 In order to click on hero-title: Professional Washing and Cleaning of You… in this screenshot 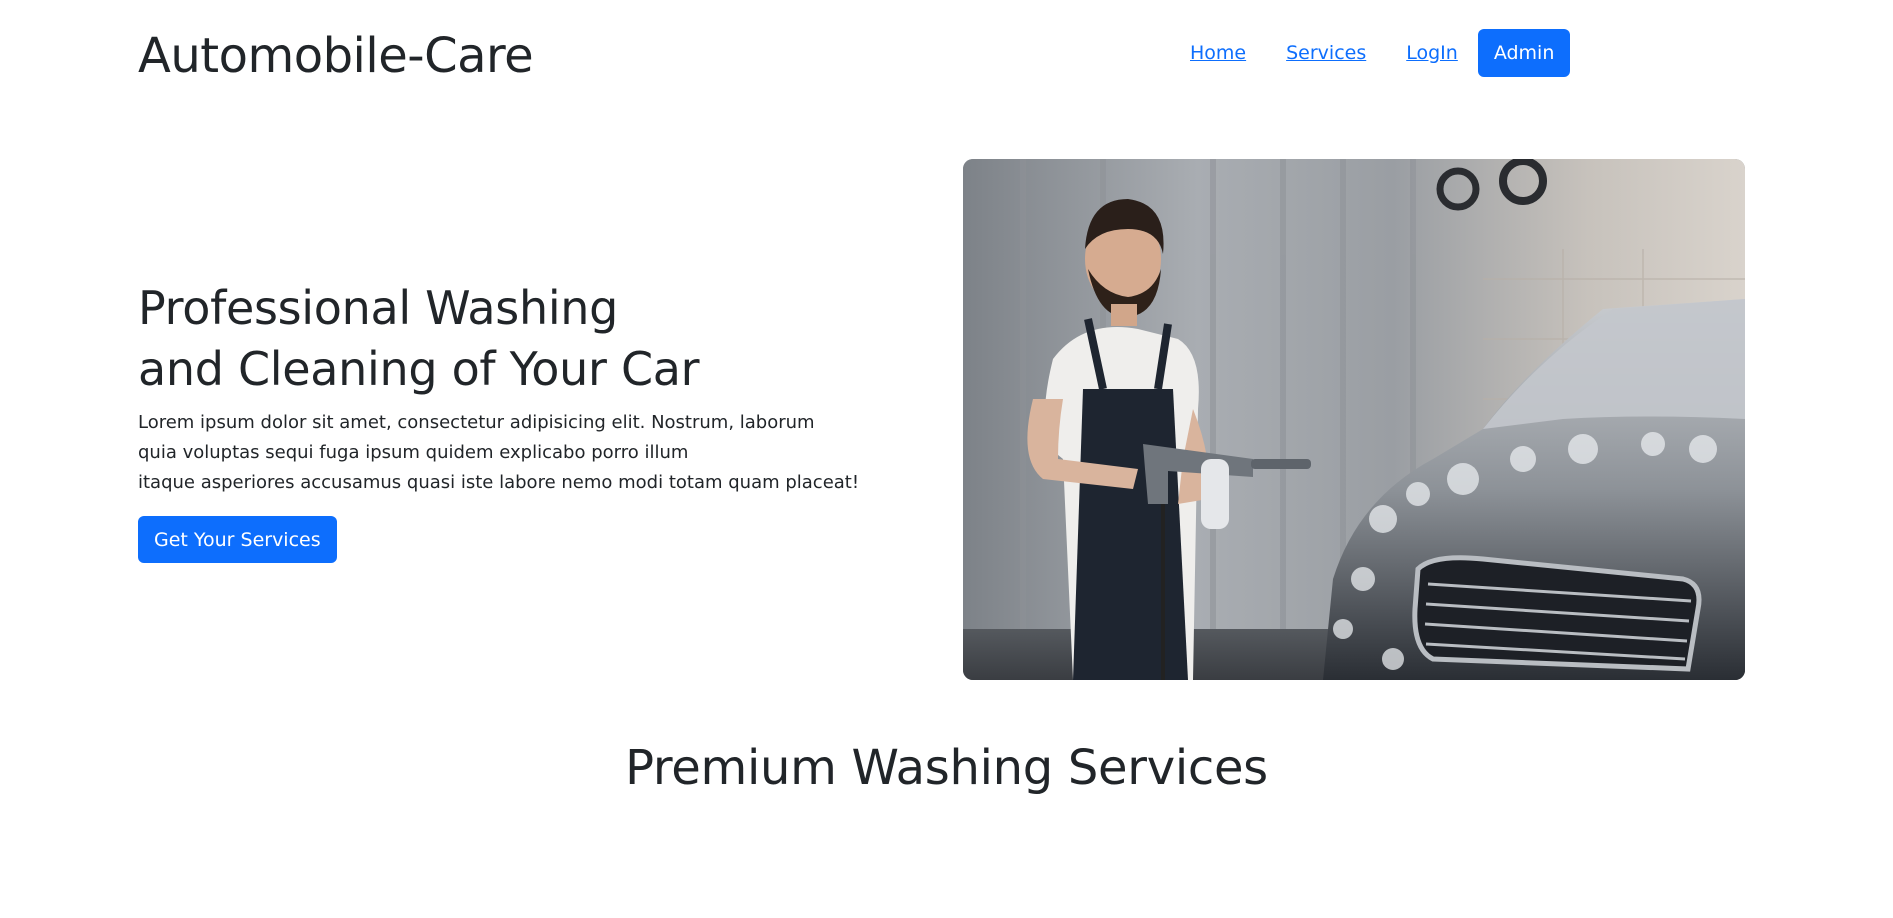, I will do `click(419, 339)`.